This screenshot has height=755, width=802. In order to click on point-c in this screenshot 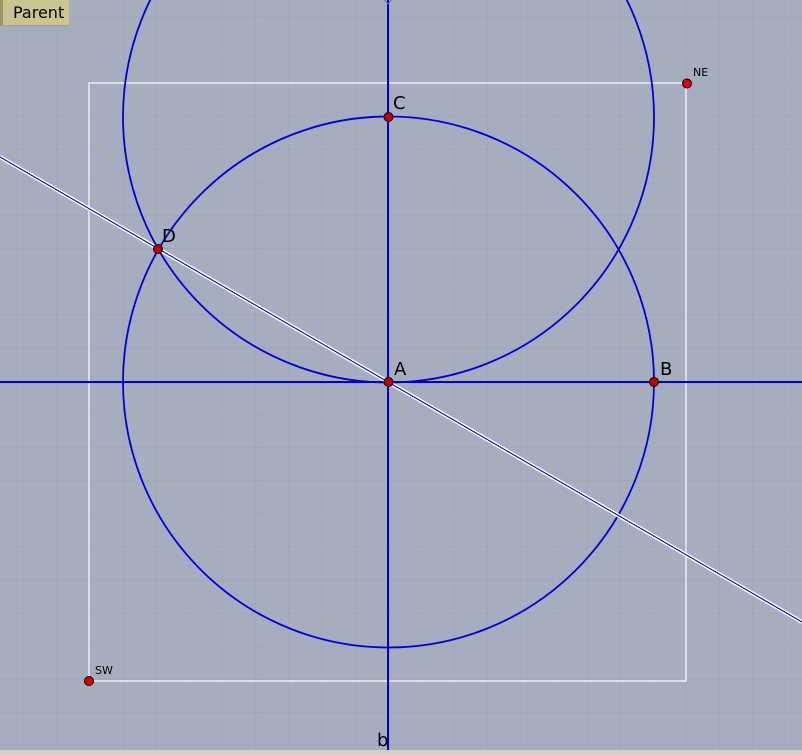, I will do `click(388, 117)`.